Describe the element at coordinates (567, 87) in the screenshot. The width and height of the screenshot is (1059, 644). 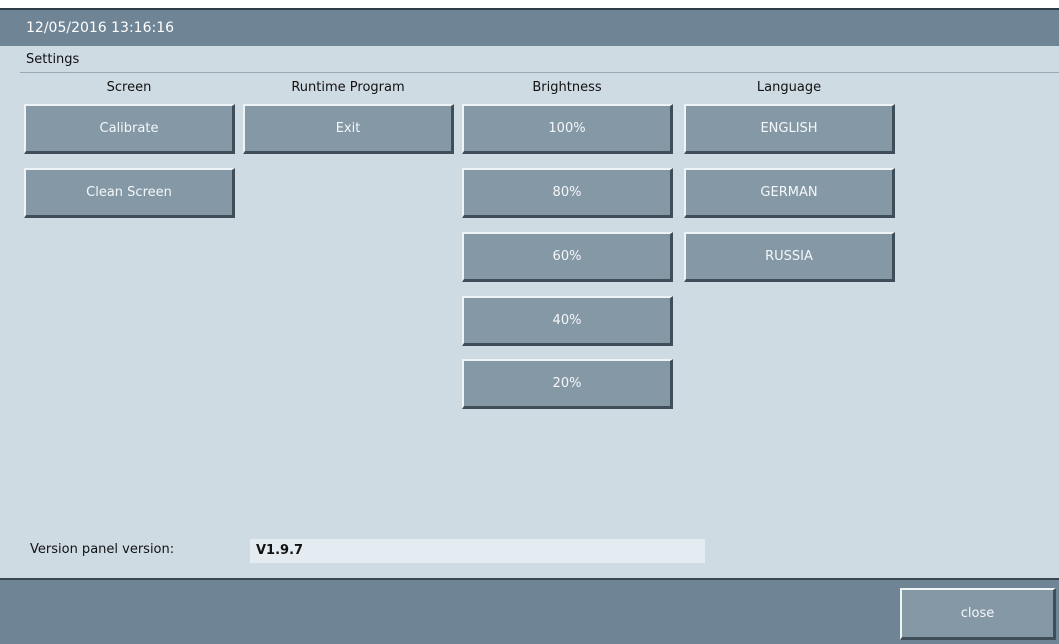
I see `brightness-column-heading: Brightness` at that location.